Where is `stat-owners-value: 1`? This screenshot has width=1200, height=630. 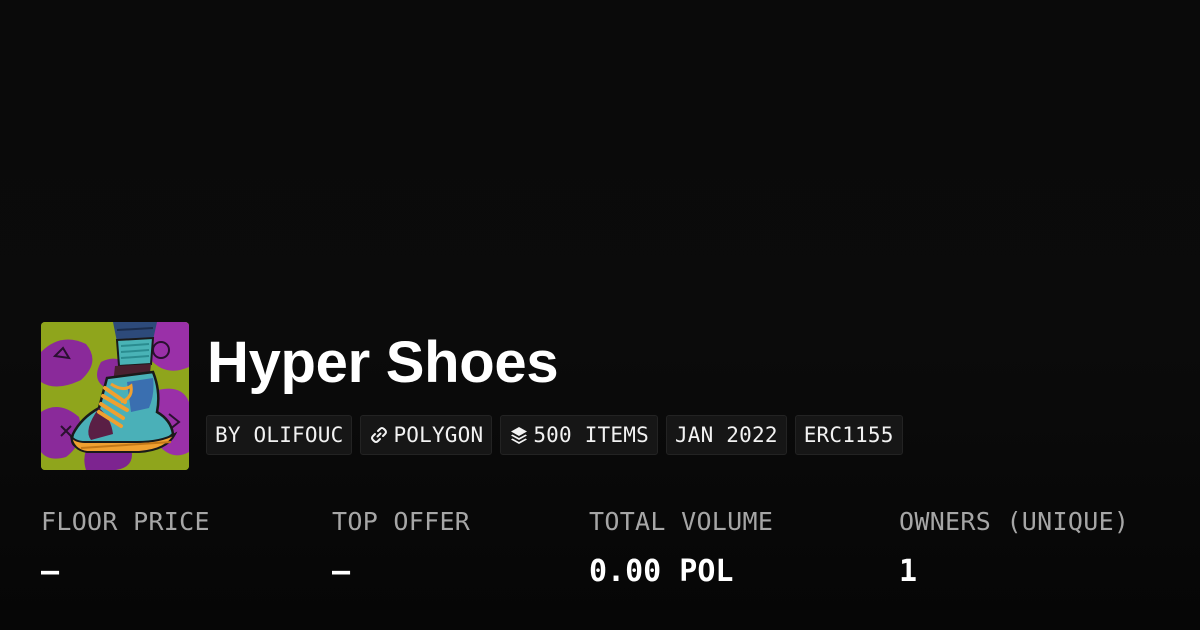 stat-owners-value: 1 is located at coordinates (908, 571).